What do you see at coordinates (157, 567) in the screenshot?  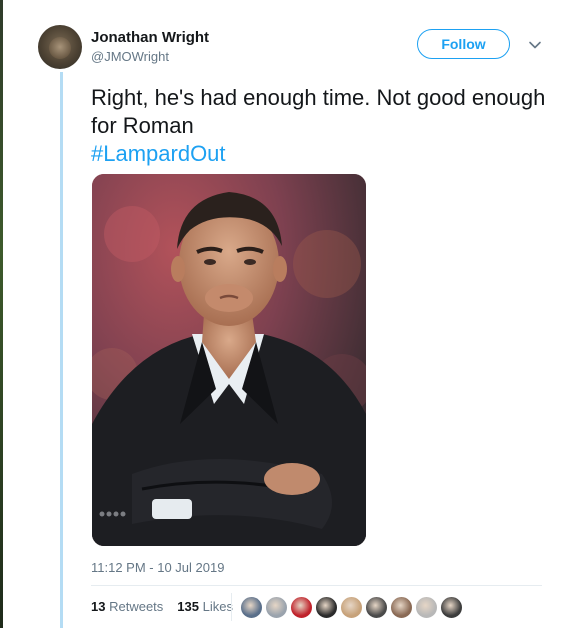 I see `tweet-timestamp: 11:12 PM - 10 Jul 2019` at bounding box center [157, 567].